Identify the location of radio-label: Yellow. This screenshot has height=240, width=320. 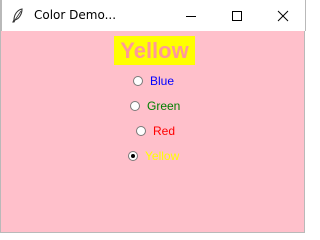
(162, 156).